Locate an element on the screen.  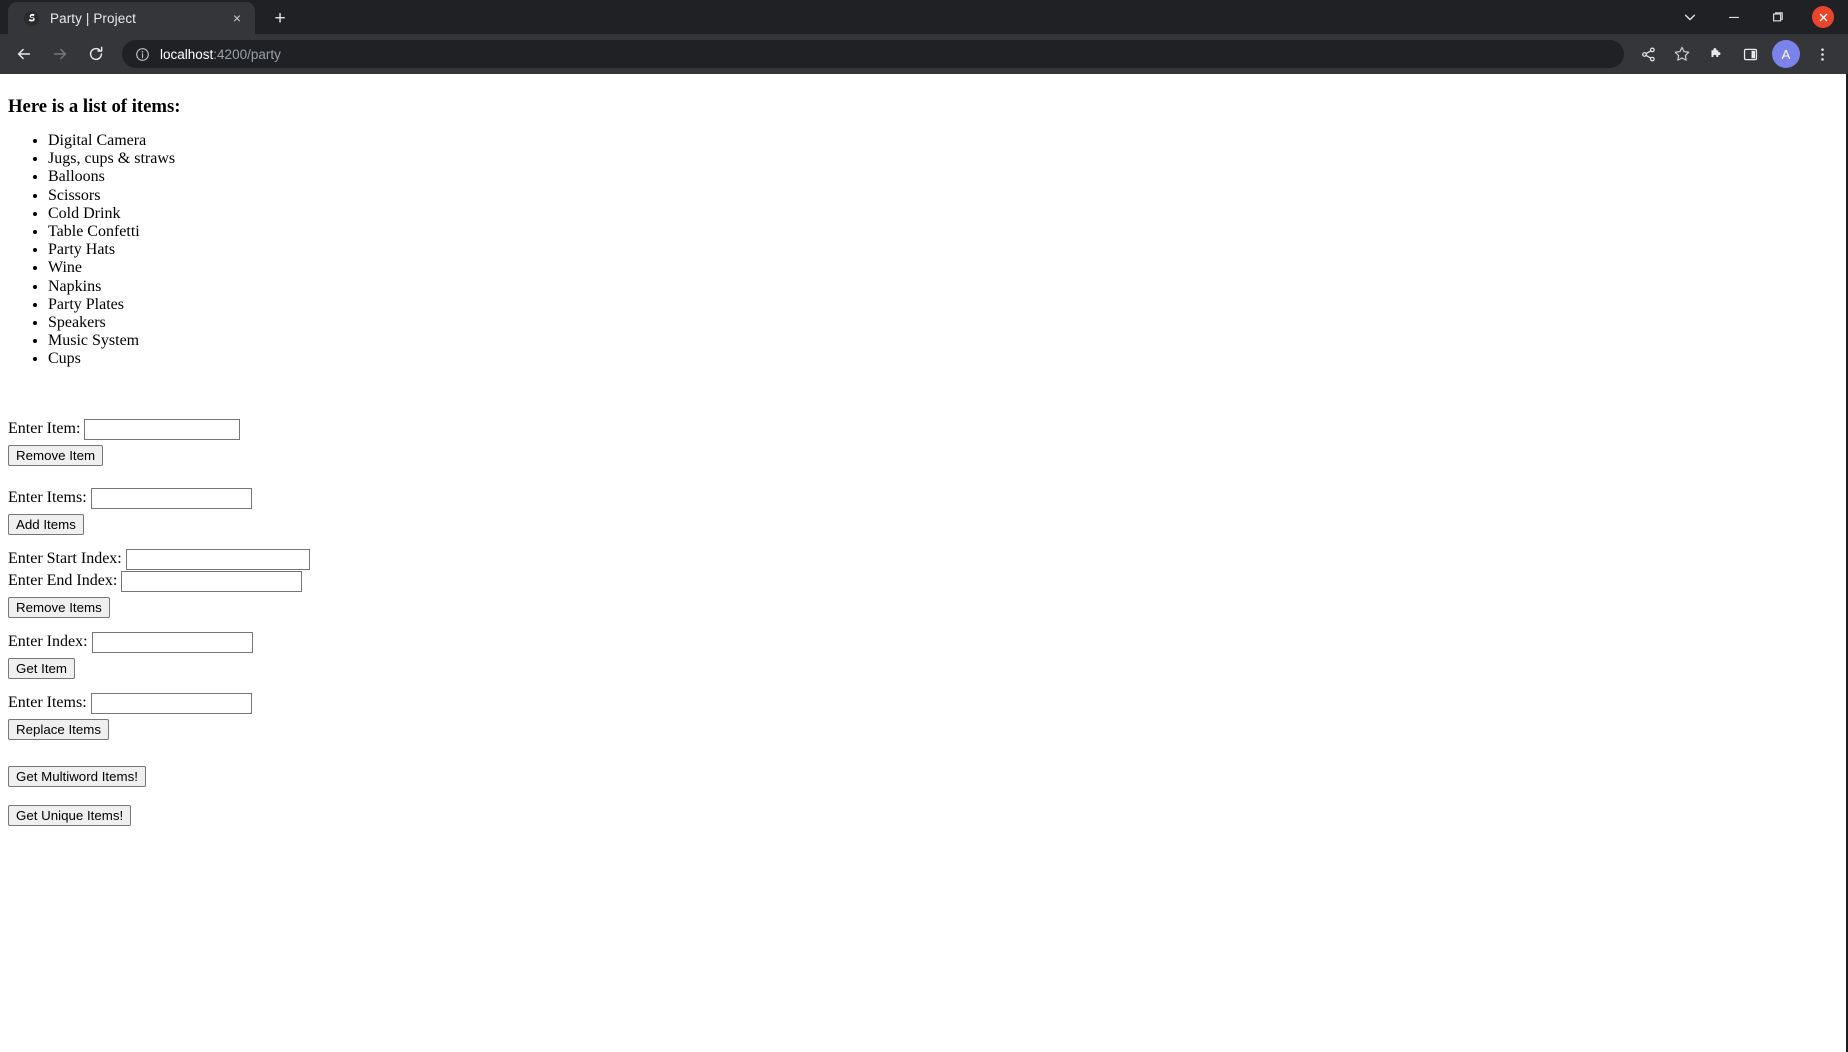
multiword-button-row: Get Multiword Items! is located at coordinates (923, 774).